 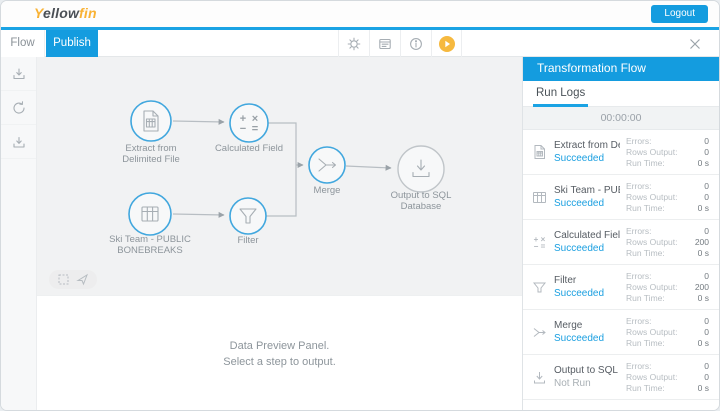 I want to click on tab-bar: Flow Publish, so click(x=360, y=43).